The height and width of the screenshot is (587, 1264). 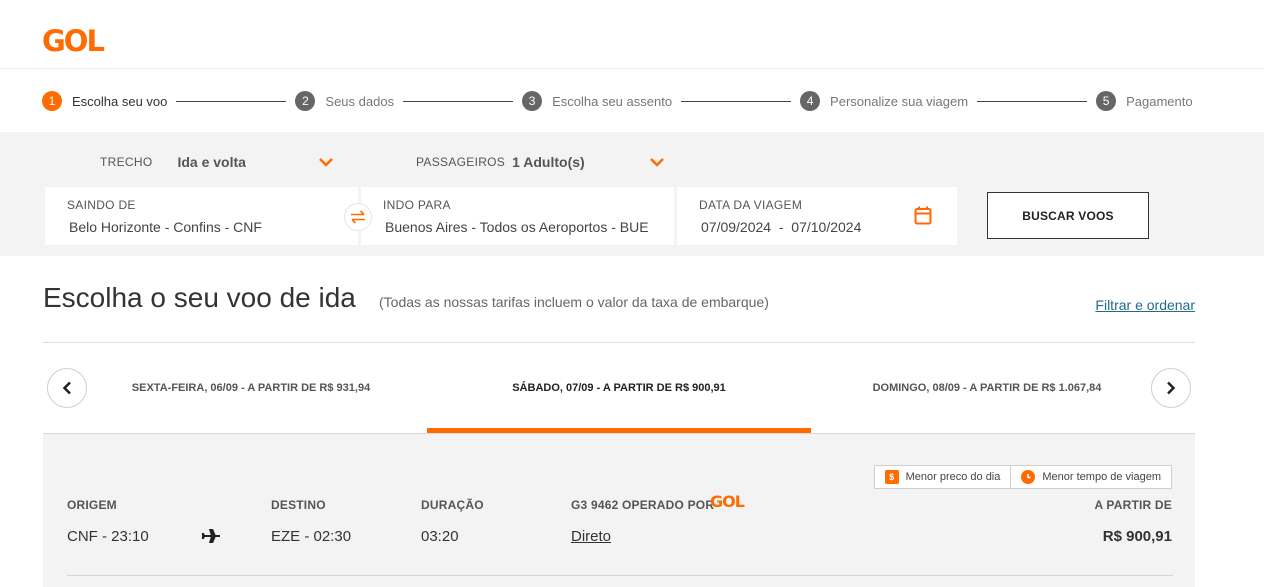 I want to click on step-4: 4 Personalize sua viagem, so click(x=884, y=101).